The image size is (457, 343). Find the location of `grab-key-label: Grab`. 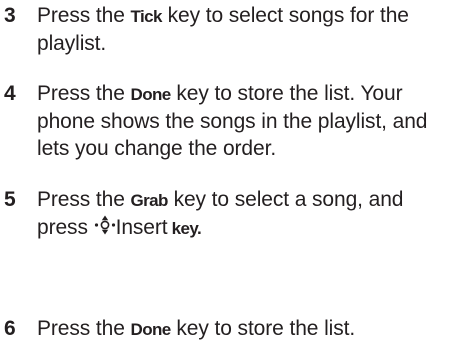

grab-key-label: Grab is located at coordinates (149, 200).